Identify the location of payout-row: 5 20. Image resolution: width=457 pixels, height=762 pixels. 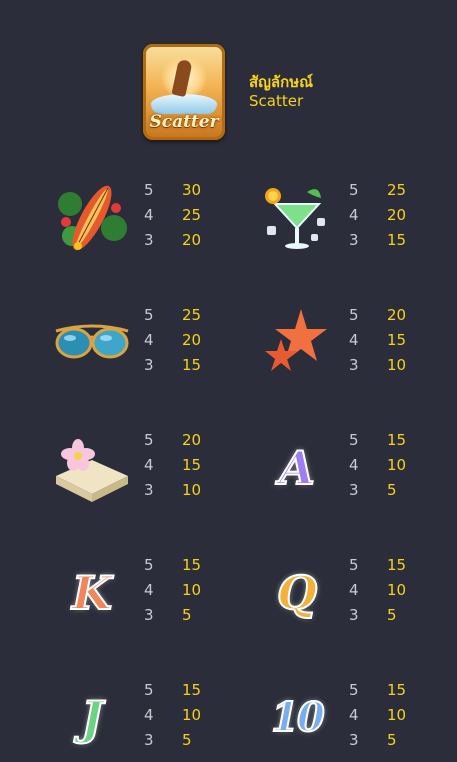
(172, 440).